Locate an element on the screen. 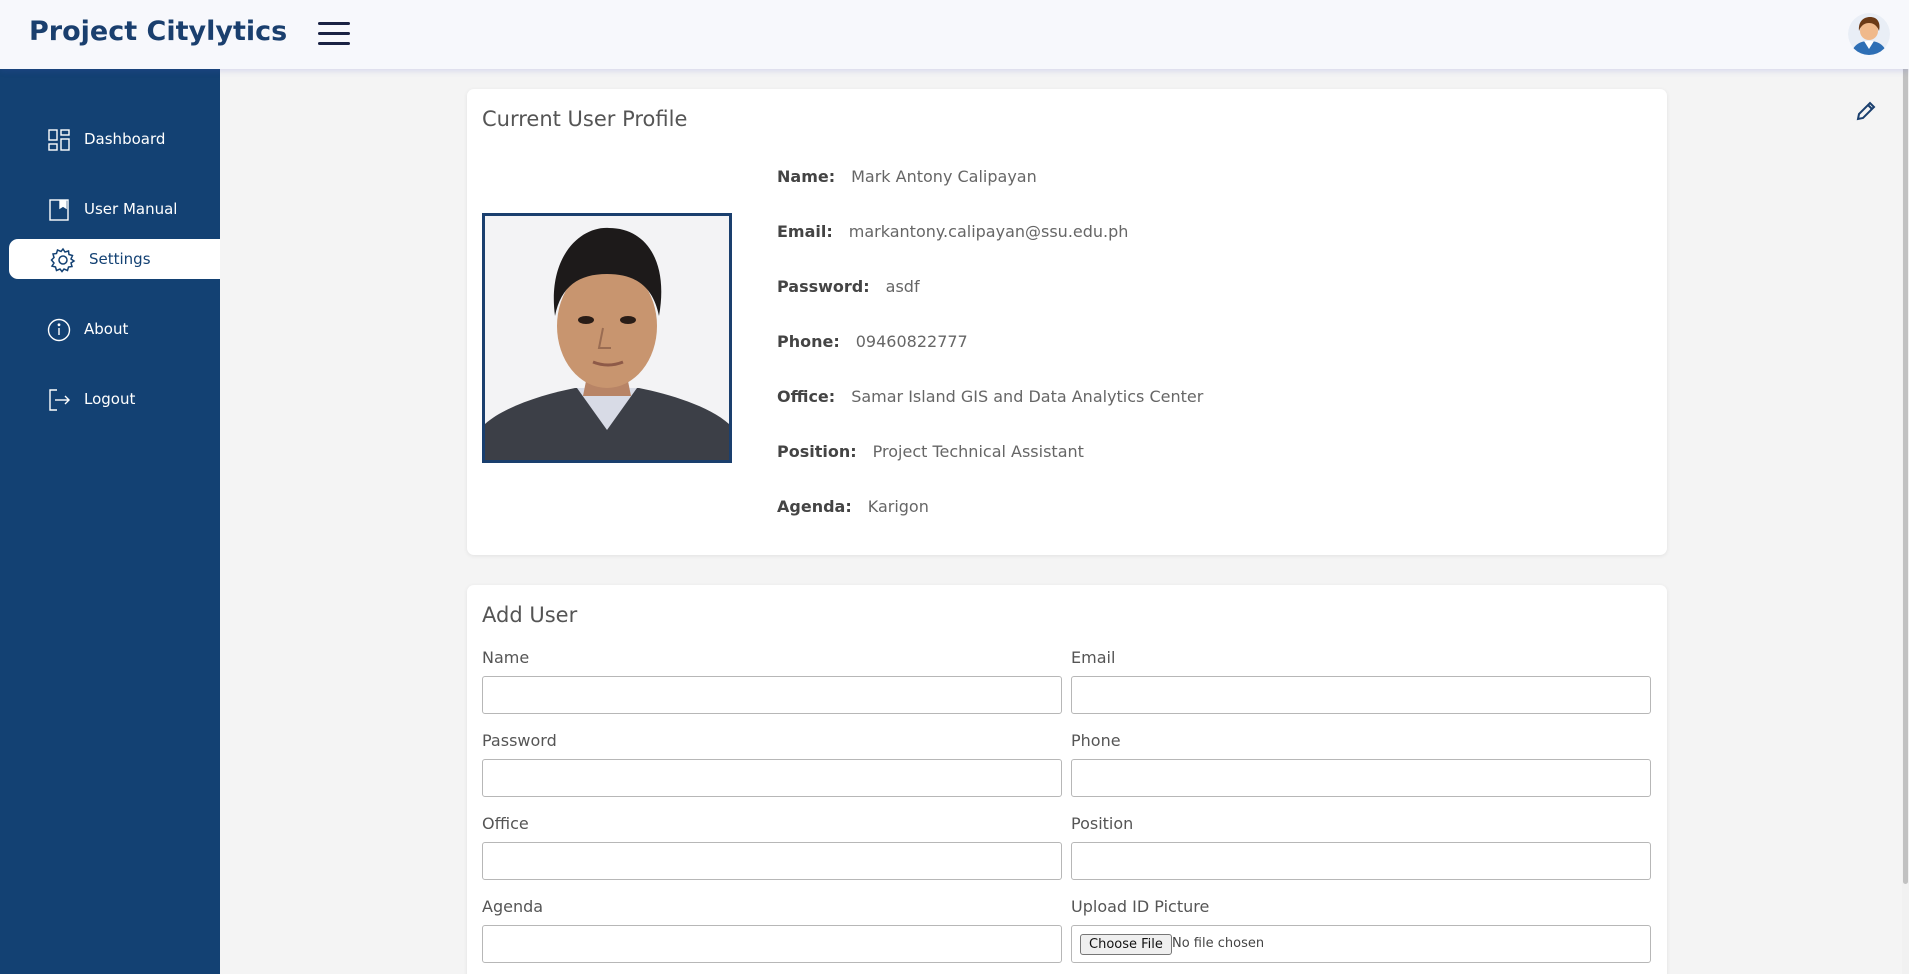 This screenshot has width=1909, height=974. profile-password-value: asdf is located at coordinates (902, 286).